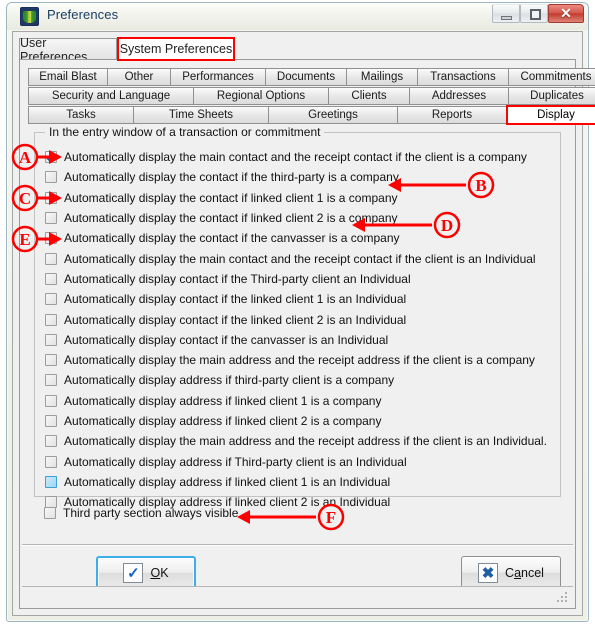 The width and height of the screenshot is (595, 626). Describe the element at coordinates (68, 50) in the screenshot. I see `tab-user-preferences: User Preferences` at that location.